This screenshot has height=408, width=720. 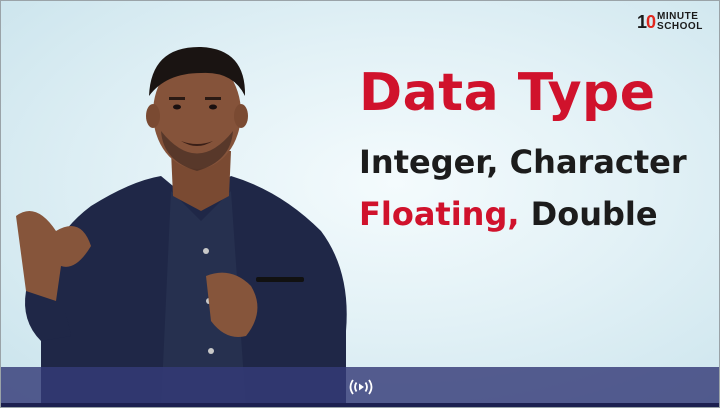 I want to click on logo-words: MINUTE SCHOOL, so click(x=680, y=22).